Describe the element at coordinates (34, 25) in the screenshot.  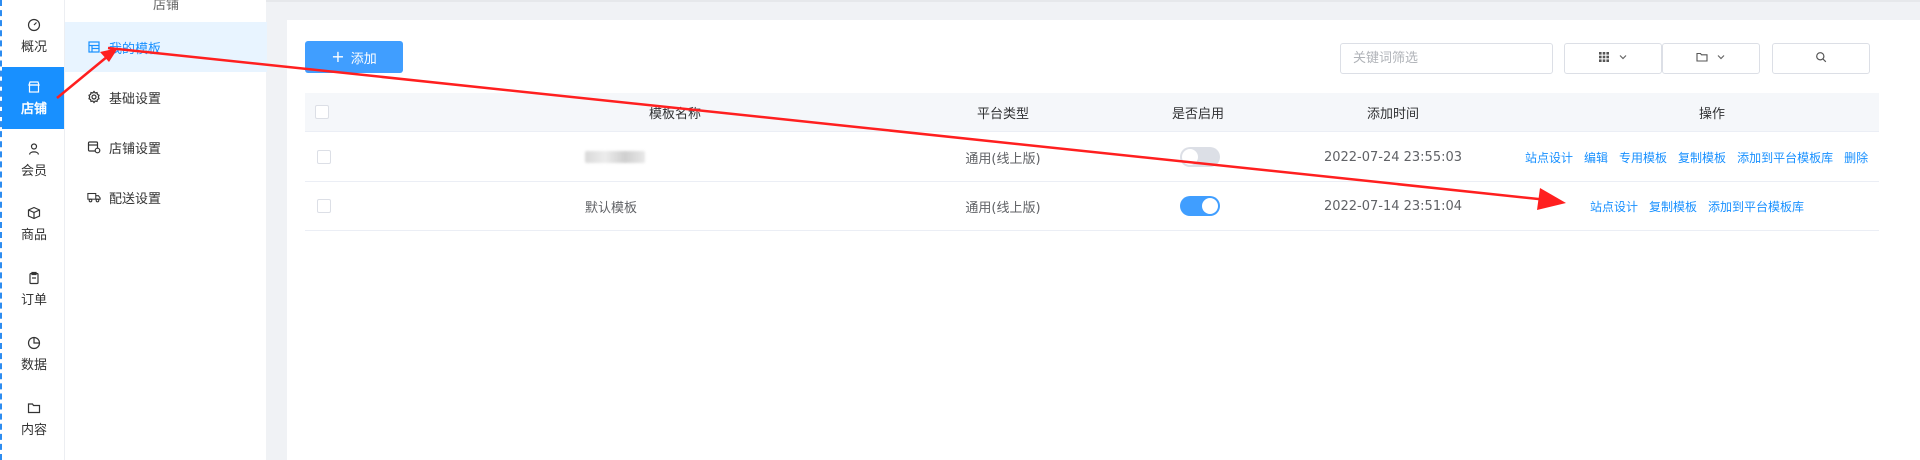
I see `dashboard-icon` at that location.